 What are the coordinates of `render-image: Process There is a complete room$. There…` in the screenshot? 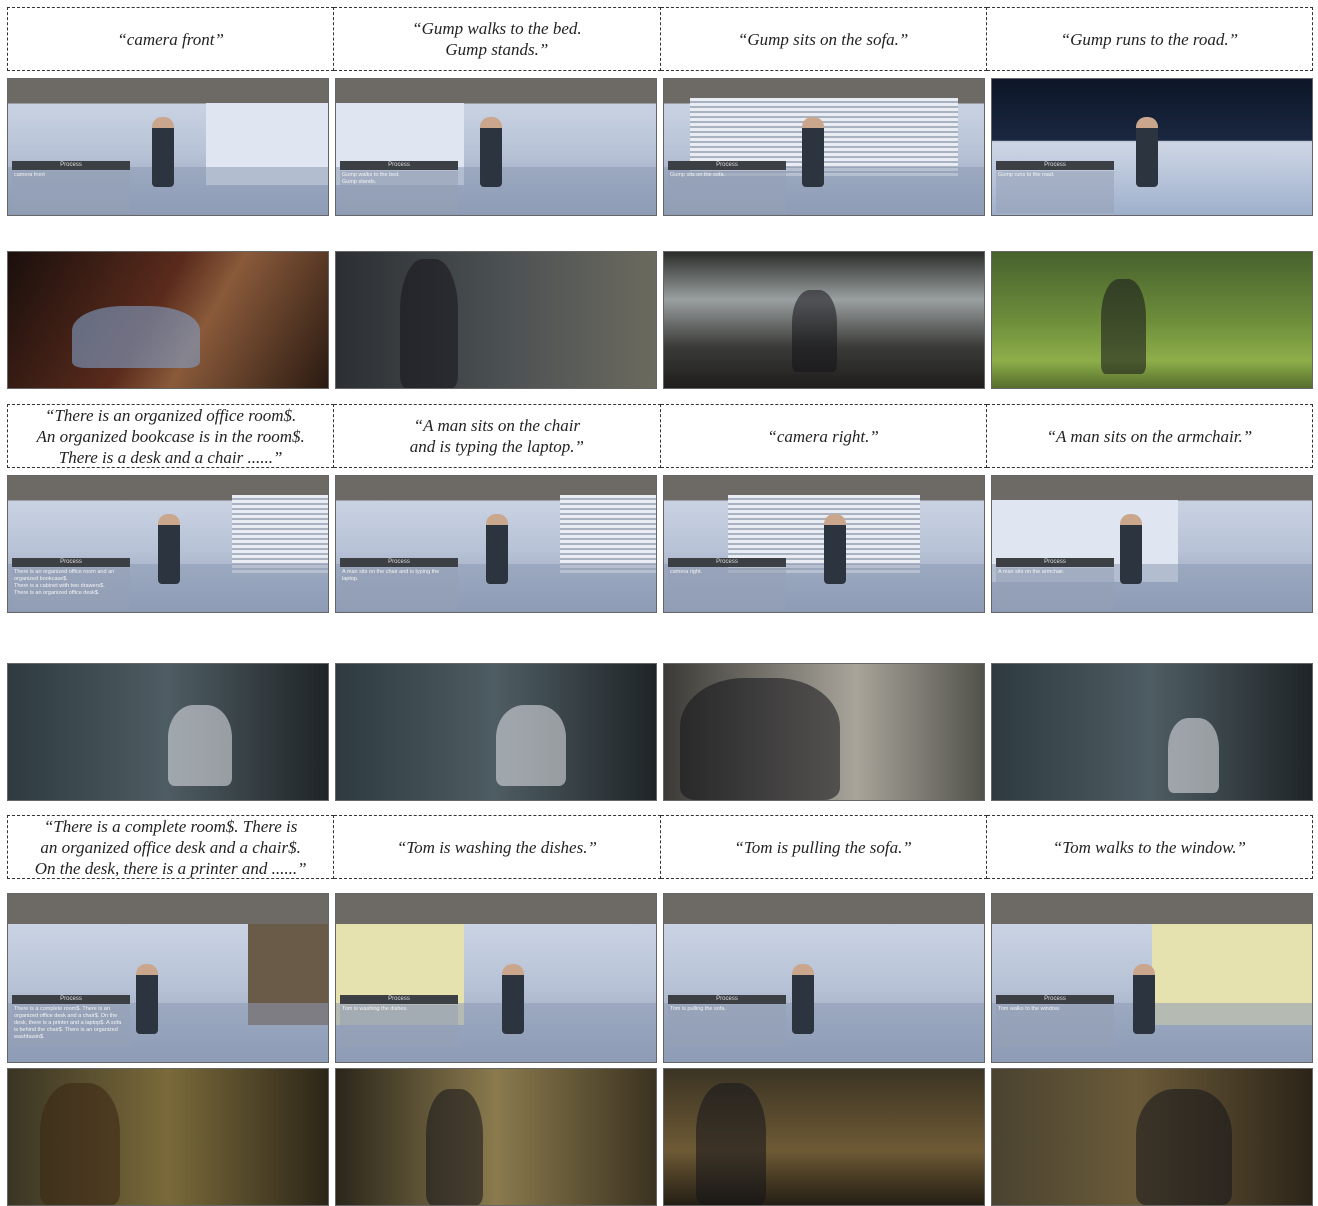 It's located at (168, 978).